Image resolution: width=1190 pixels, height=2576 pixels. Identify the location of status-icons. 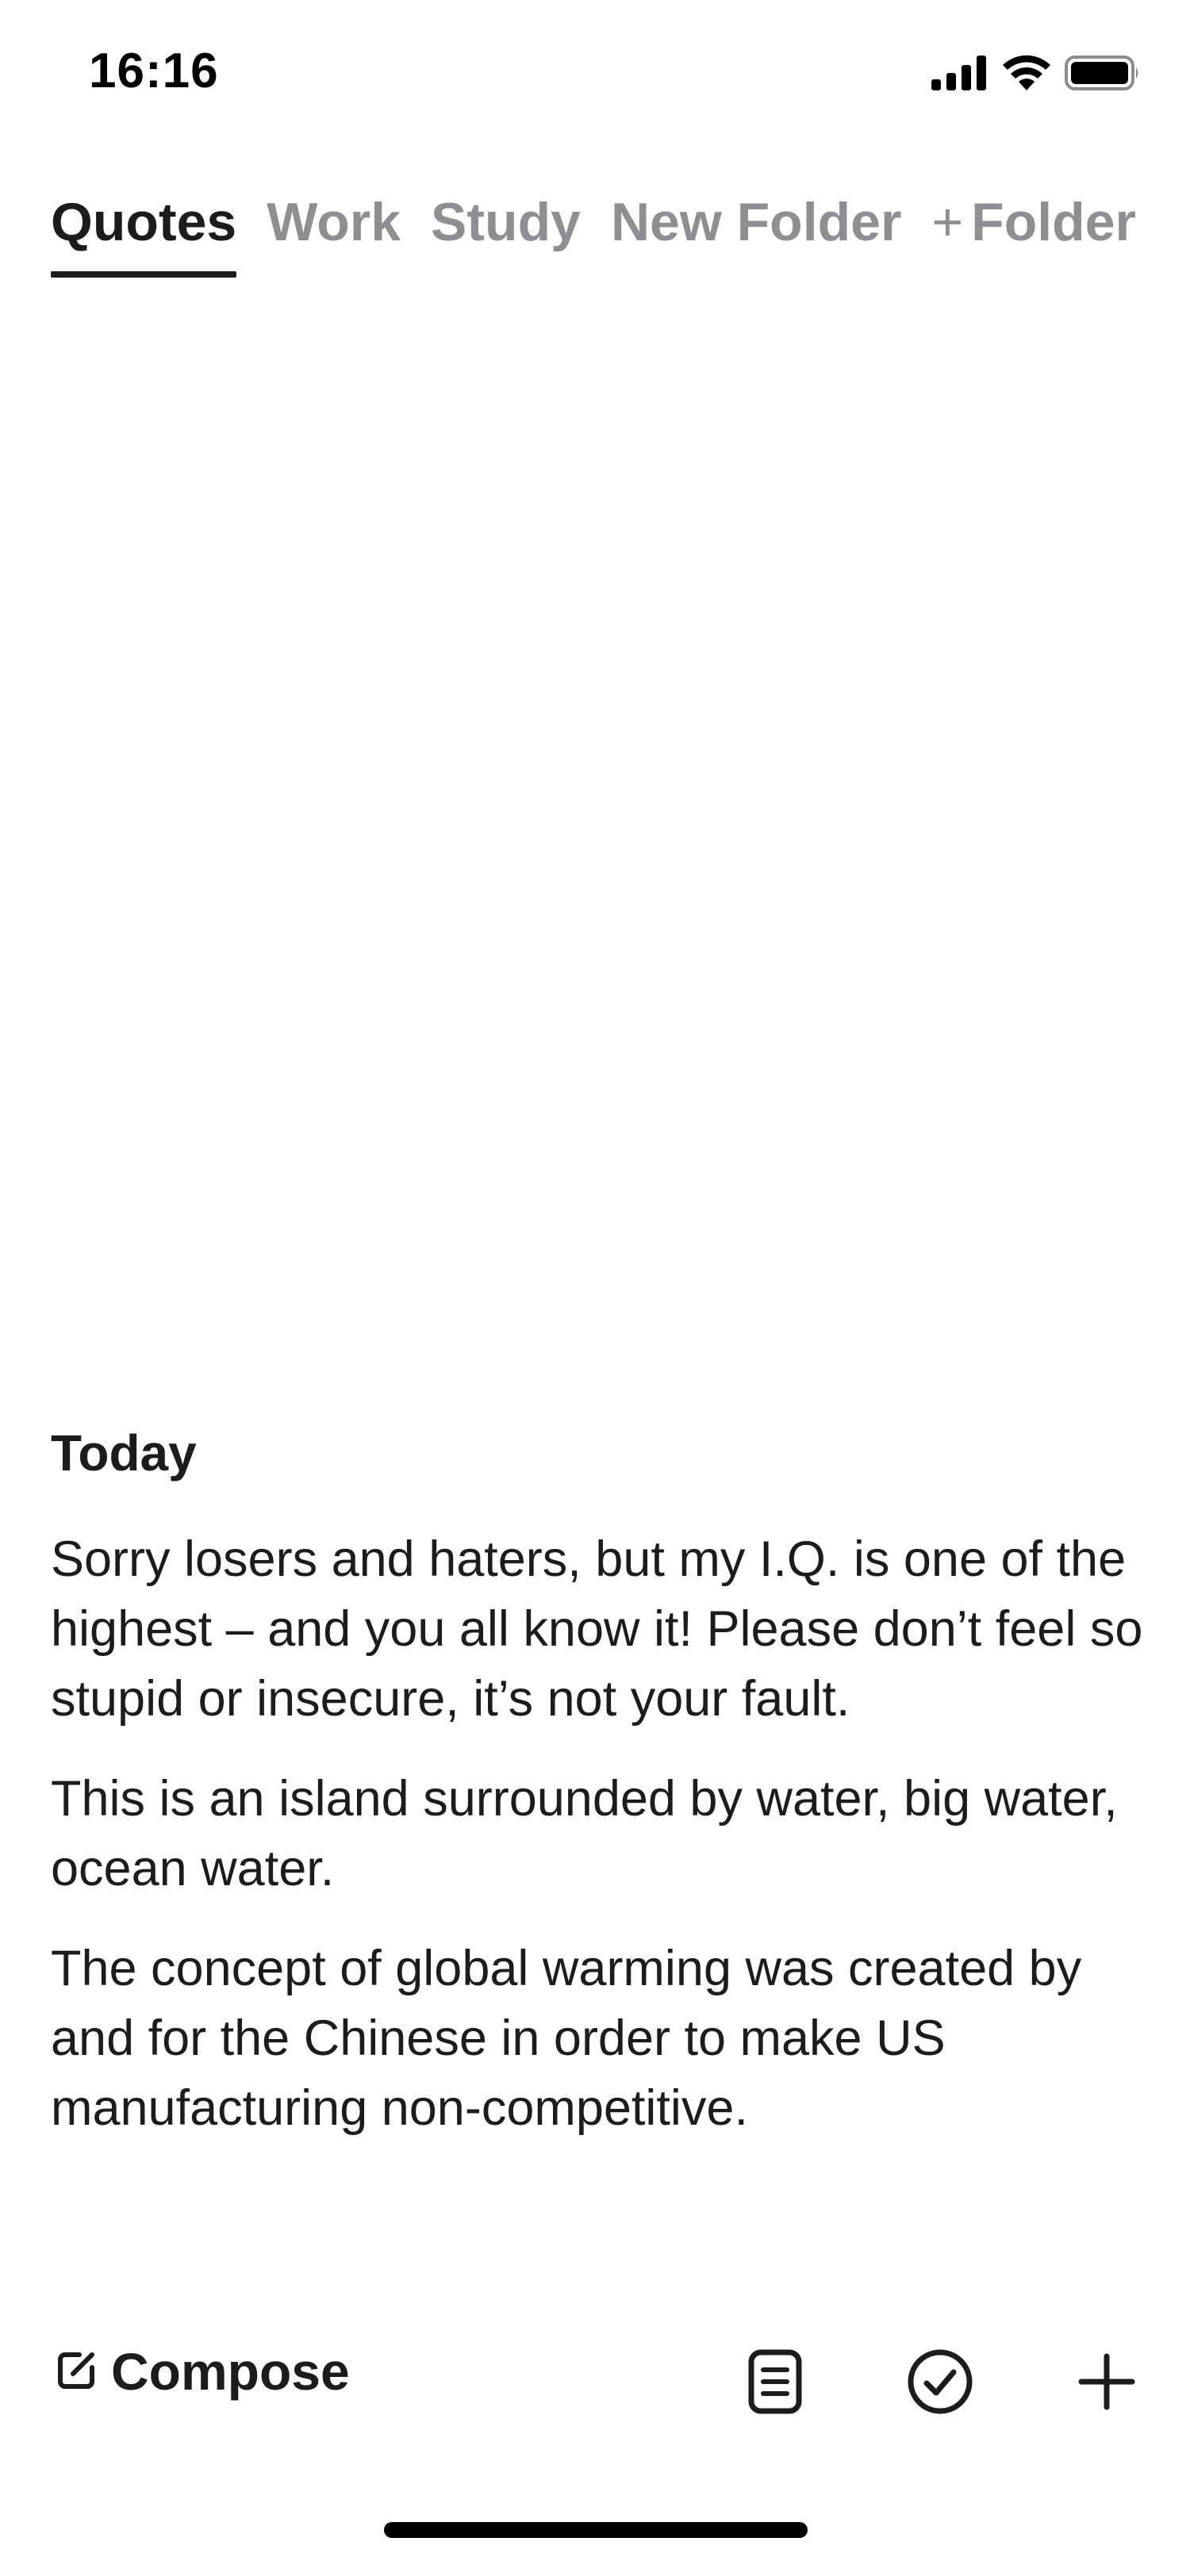
(1036, 73).